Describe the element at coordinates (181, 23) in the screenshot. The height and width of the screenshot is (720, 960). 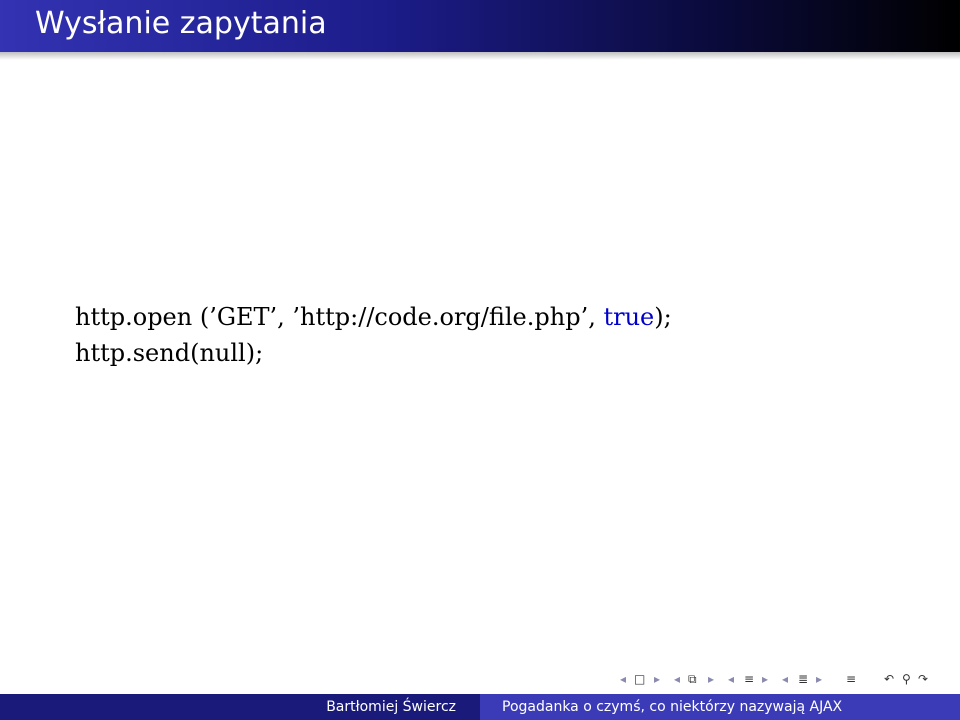
I see `slide-title: Wysłanie zapytania` at that location.